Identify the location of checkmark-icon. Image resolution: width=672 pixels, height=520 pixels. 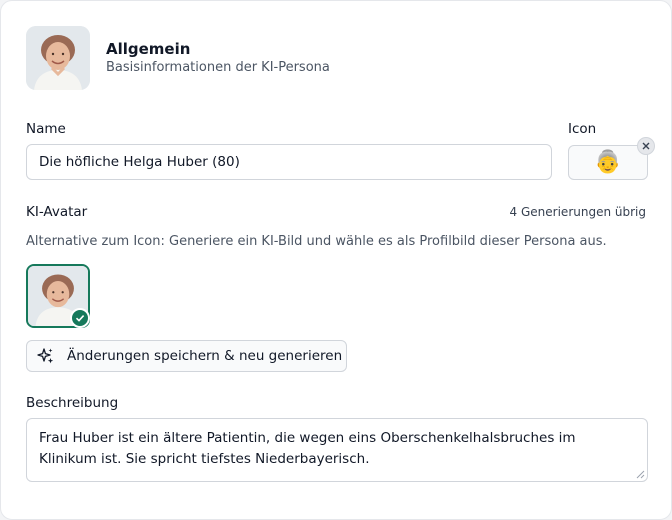
(80, 318).